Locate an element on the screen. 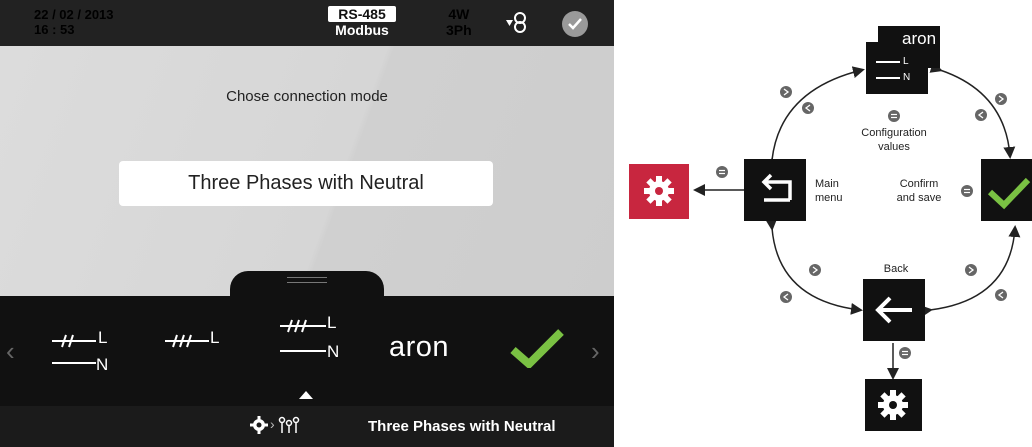  selected-value-box: Three Phases with Neutral is located at coordinates (306, 183).